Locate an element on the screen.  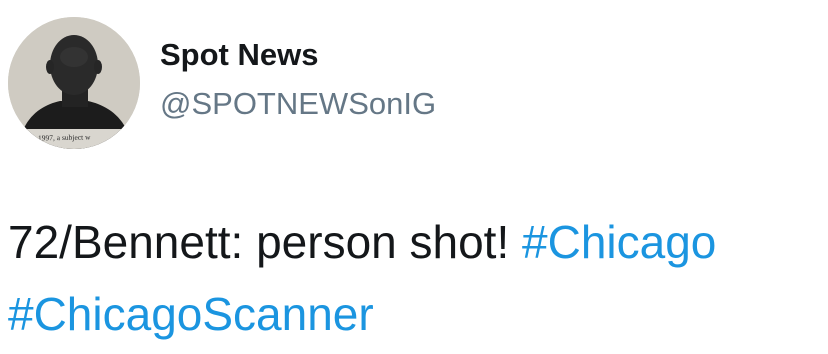
avatar-caption: 1997, a subject w is located at coordinates (64, 137).